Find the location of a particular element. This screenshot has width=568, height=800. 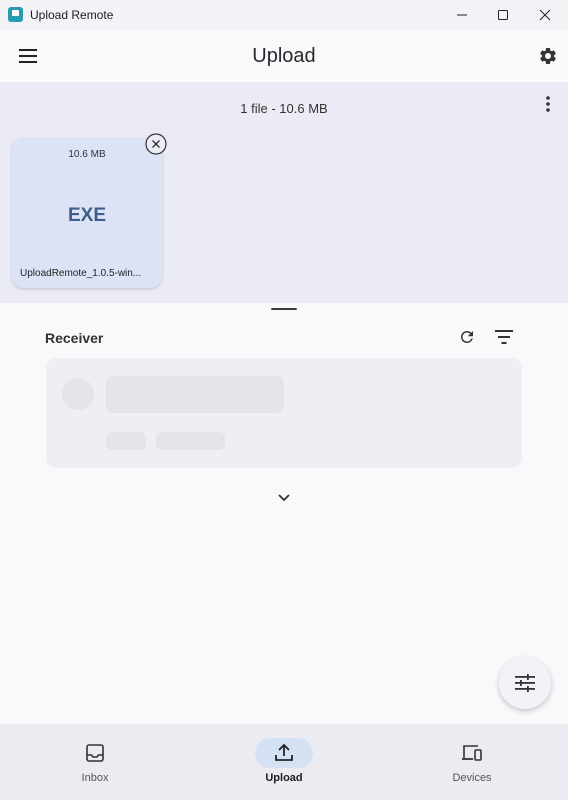

nav-label-upload: Upload is located at coordinates (284, 778).